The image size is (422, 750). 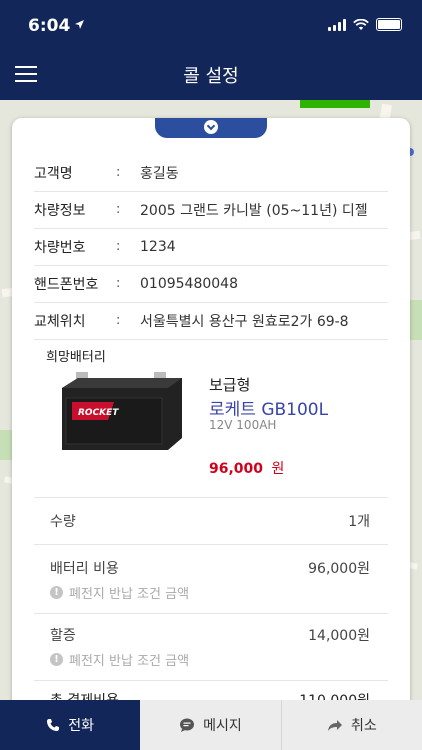 I want to click on customer-name-label: 고객명, so click(x=53, y=173).